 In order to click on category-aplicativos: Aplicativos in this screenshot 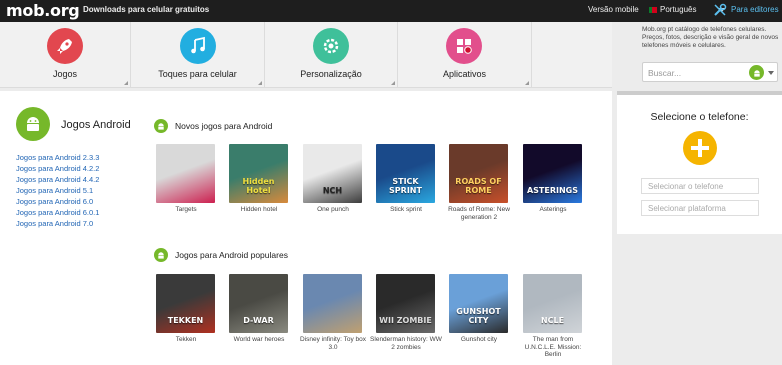, I will do `click(465, 55)`.